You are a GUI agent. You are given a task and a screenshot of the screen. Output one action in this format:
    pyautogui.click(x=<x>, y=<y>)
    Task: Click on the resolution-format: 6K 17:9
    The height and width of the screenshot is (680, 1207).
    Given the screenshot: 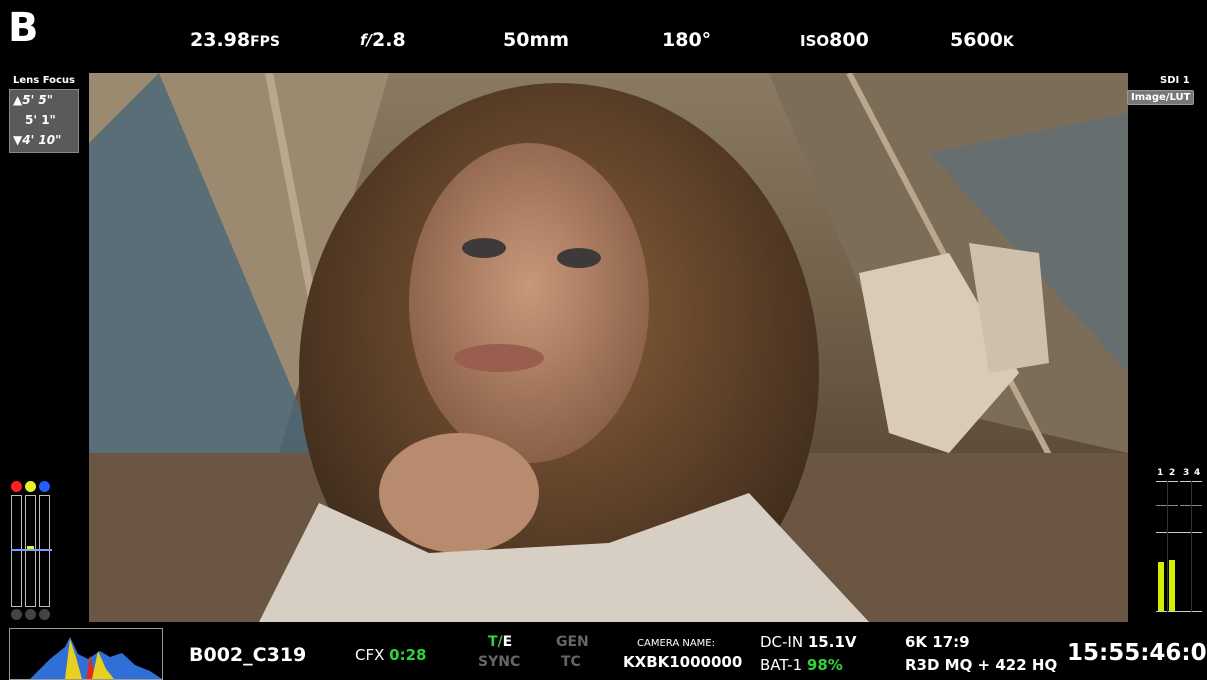 What is the action you would take?
    pyautogui.click(x=937, y=642)
    